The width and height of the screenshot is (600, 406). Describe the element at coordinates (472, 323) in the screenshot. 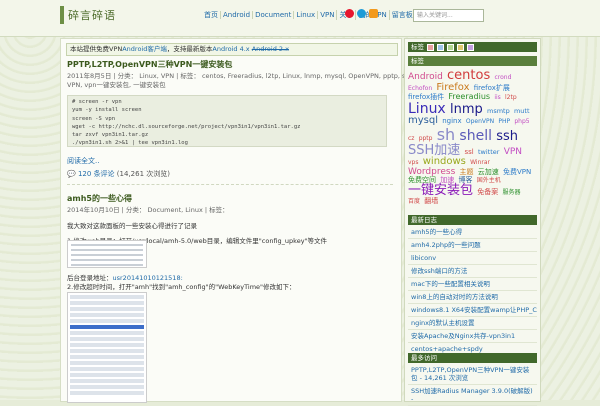

I see `latest-post-link: nginx的默认主机设置` at that location.